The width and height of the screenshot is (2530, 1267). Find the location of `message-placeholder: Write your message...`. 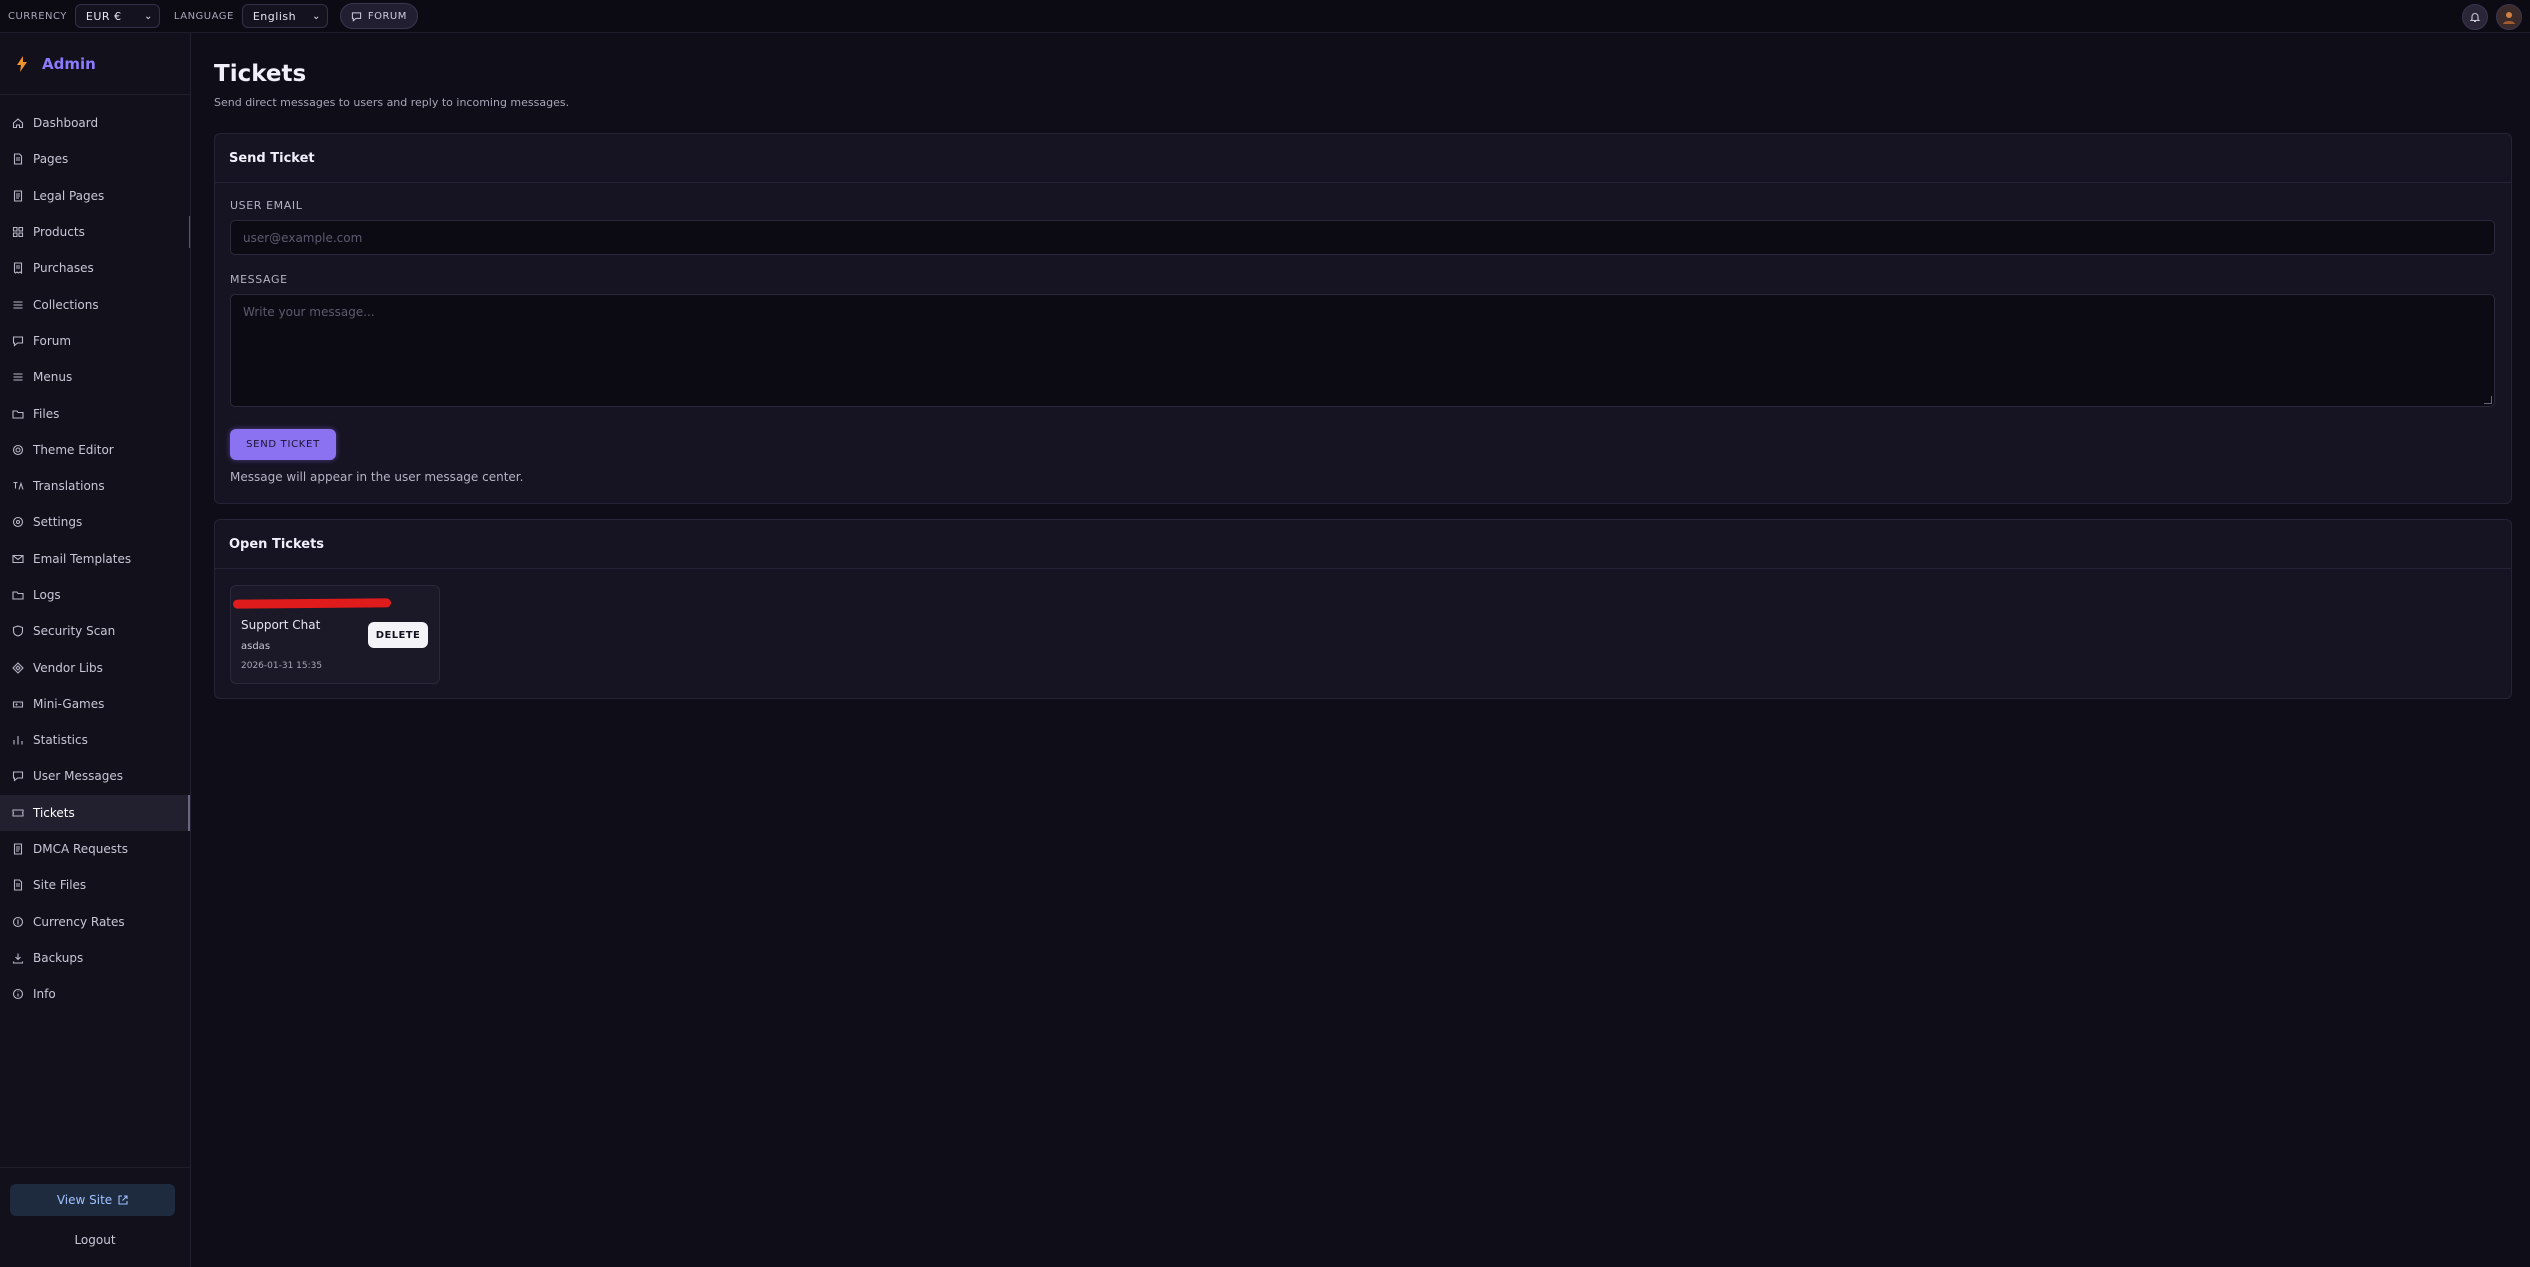

message-placeholder: Write your message... is located at coordinates (309, 312).